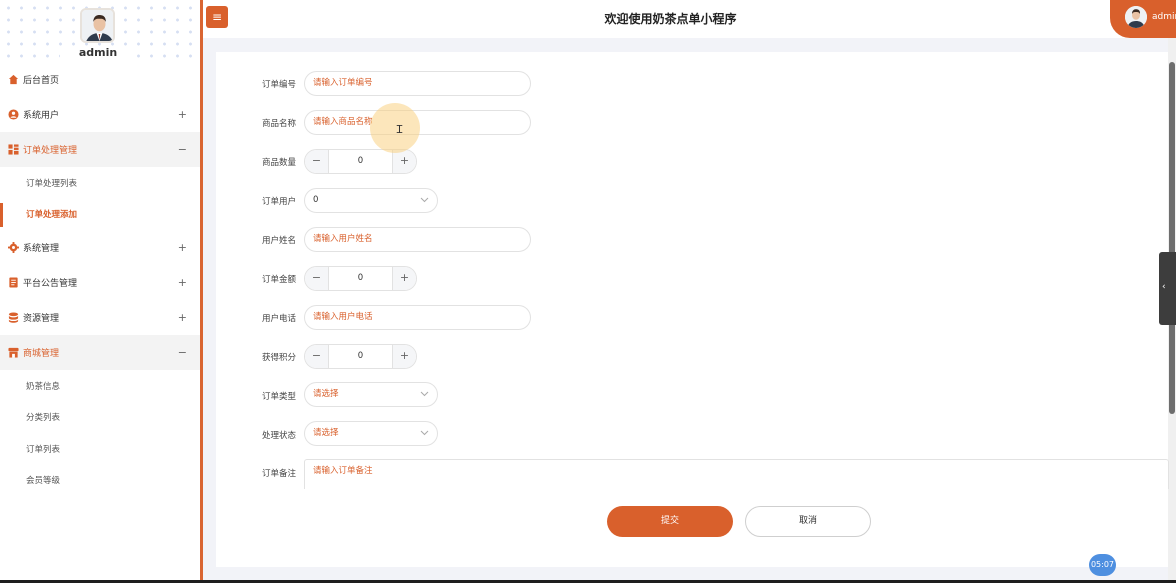 Image resolution: width=1176 pixels, height=583 pixels. Describe the element at coordinates (1164, 287) in the screenshot. I see `chevron-left-icon: ‹` at that location.